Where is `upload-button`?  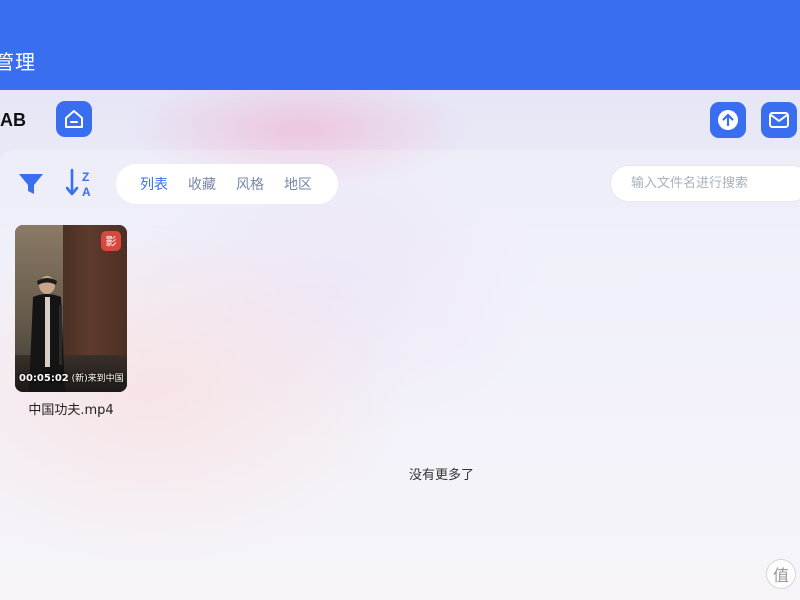
upload-button is located at coordinates (728, 120).